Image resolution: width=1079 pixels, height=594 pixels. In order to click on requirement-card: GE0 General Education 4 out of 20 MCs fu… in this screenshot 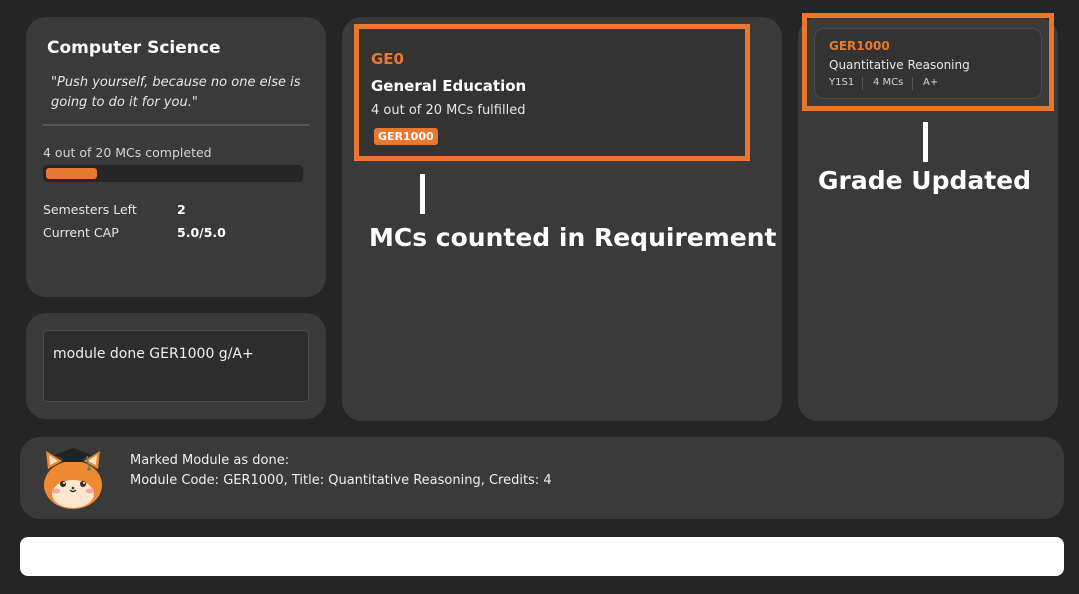, I will do `click(552, 92)`.